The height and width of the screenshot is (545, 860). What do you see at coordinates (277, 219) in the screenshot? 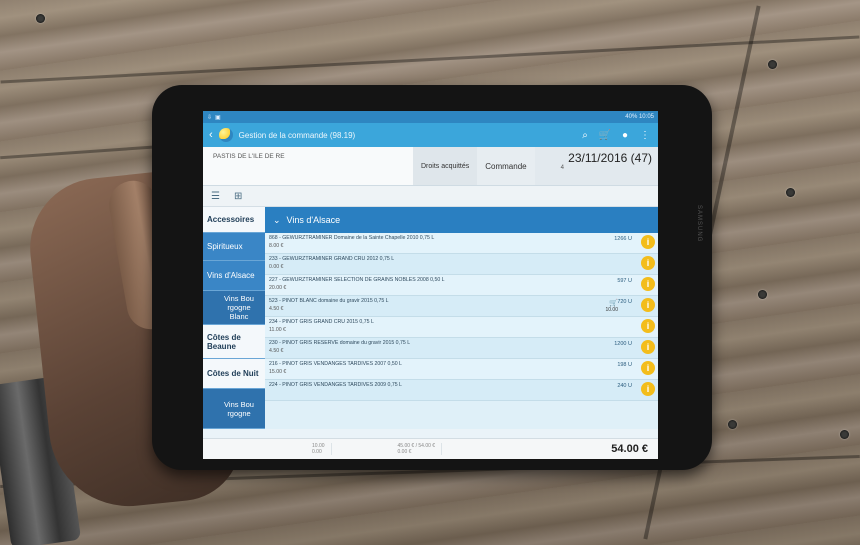
I see `chevron-down-icon: ⌄` at bounding box center [277, 219].